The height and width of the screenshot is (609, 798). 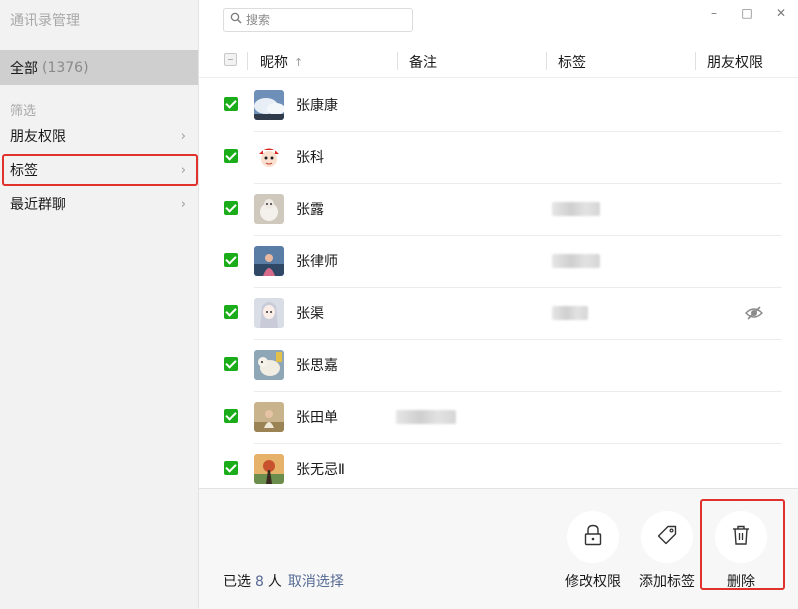 What do you see at coordinates (593, 582) in the screenshot?
I see `modify-permission-label: 修改权限` at bounding box center [593, 582].